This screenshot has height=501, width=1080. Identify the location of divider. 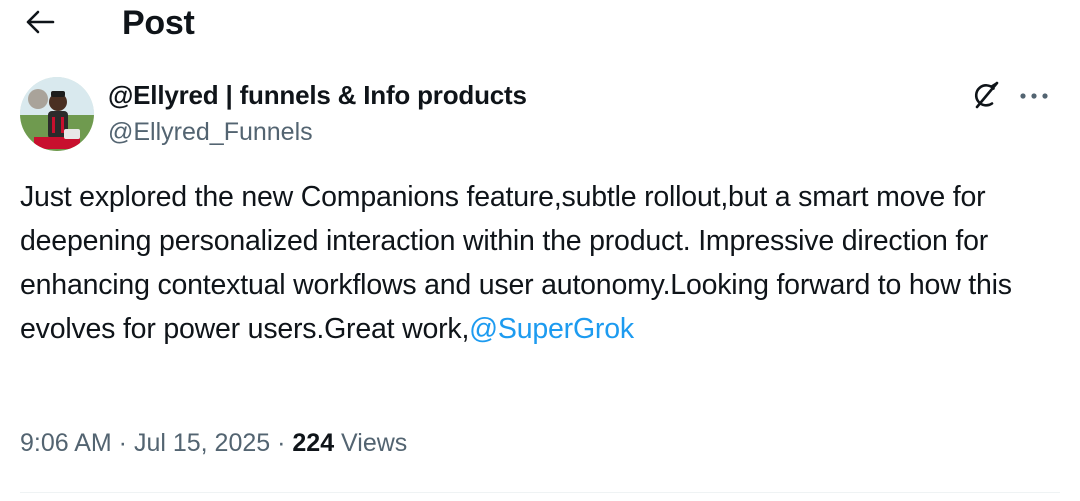
(540, 492).